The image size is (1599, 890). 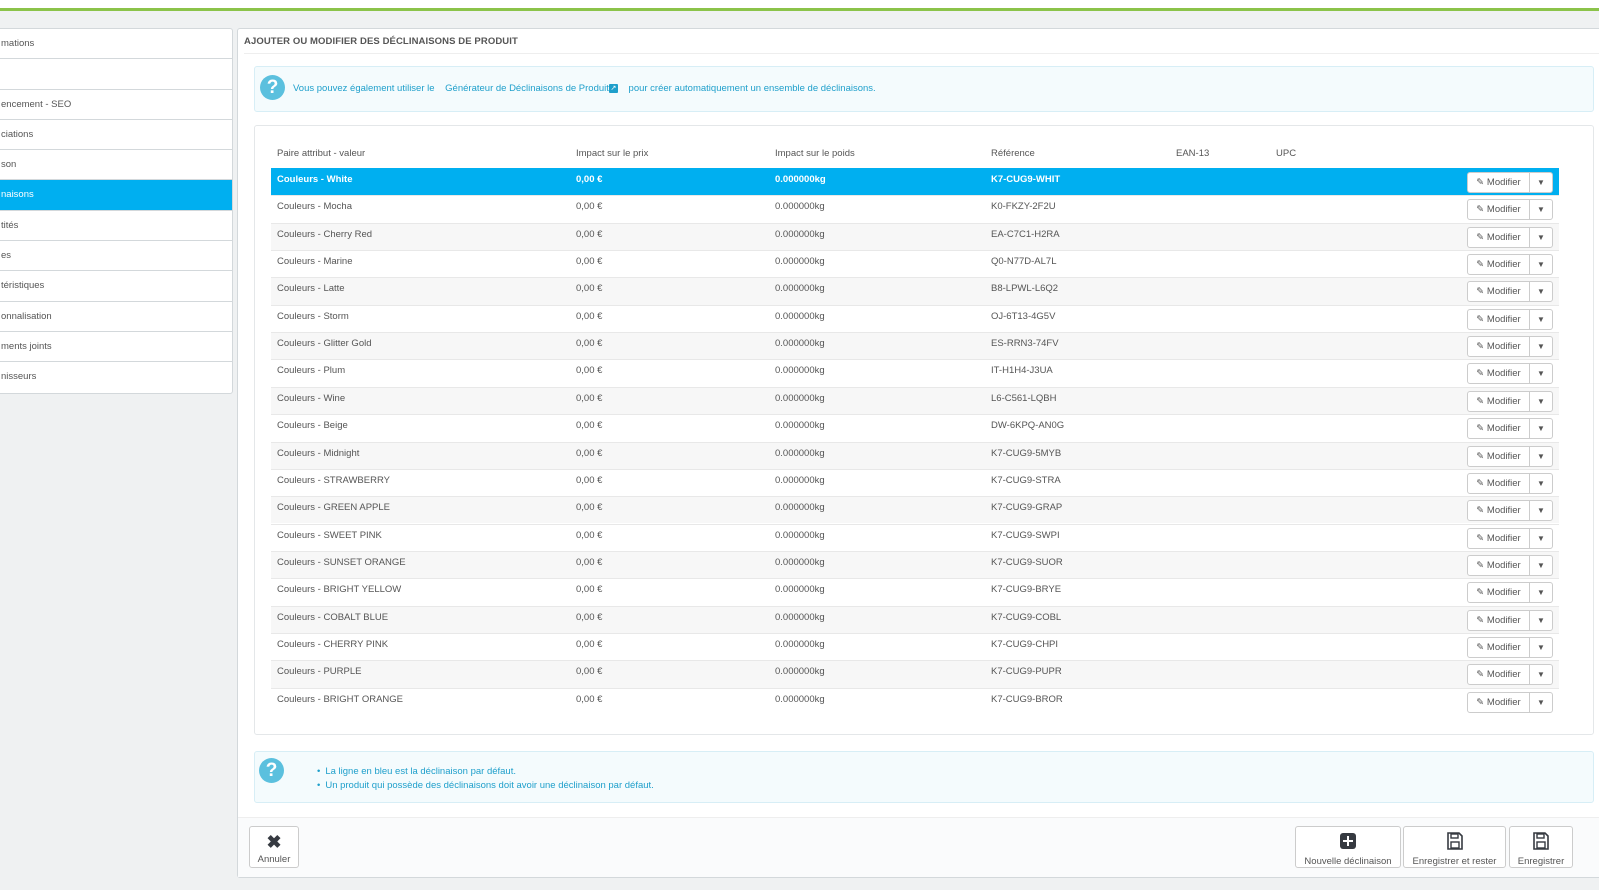 I want to click on cell-reference: K0-FKZY-2F2U, so click(x=1023, y=207).